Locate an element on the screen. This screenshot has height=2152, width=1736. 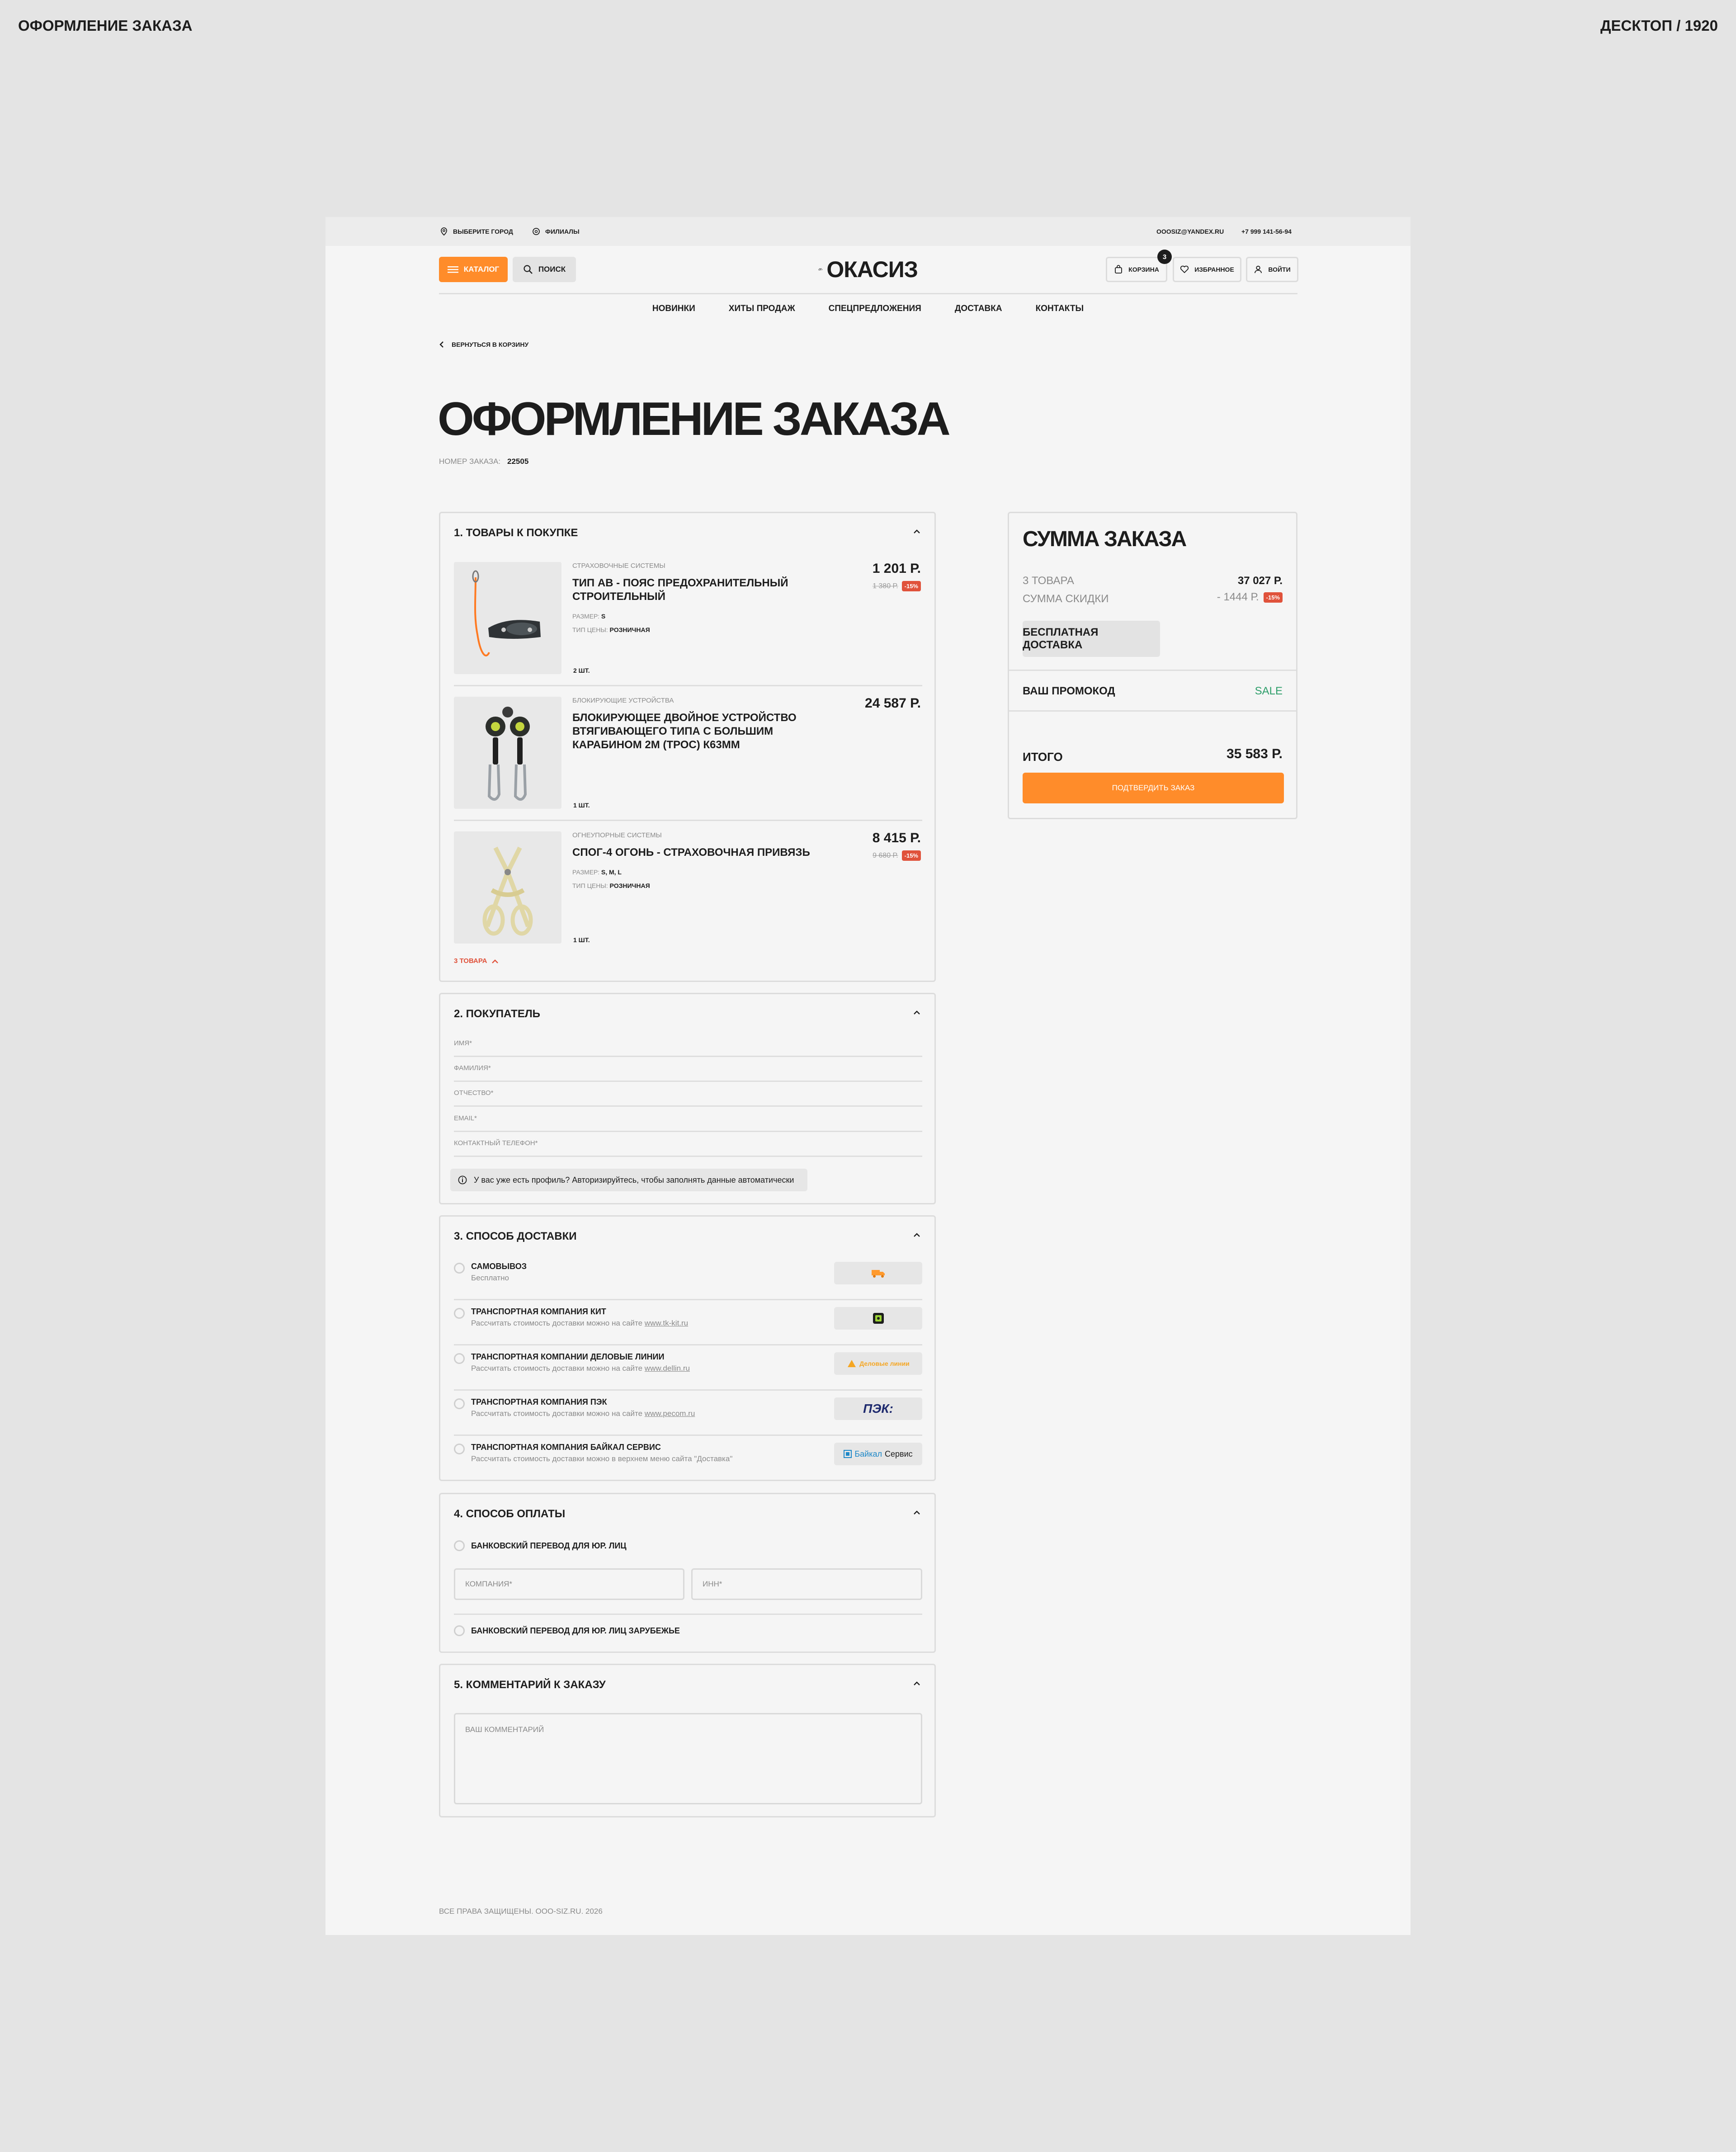
product-image-device is located at coordinates (508, 753).